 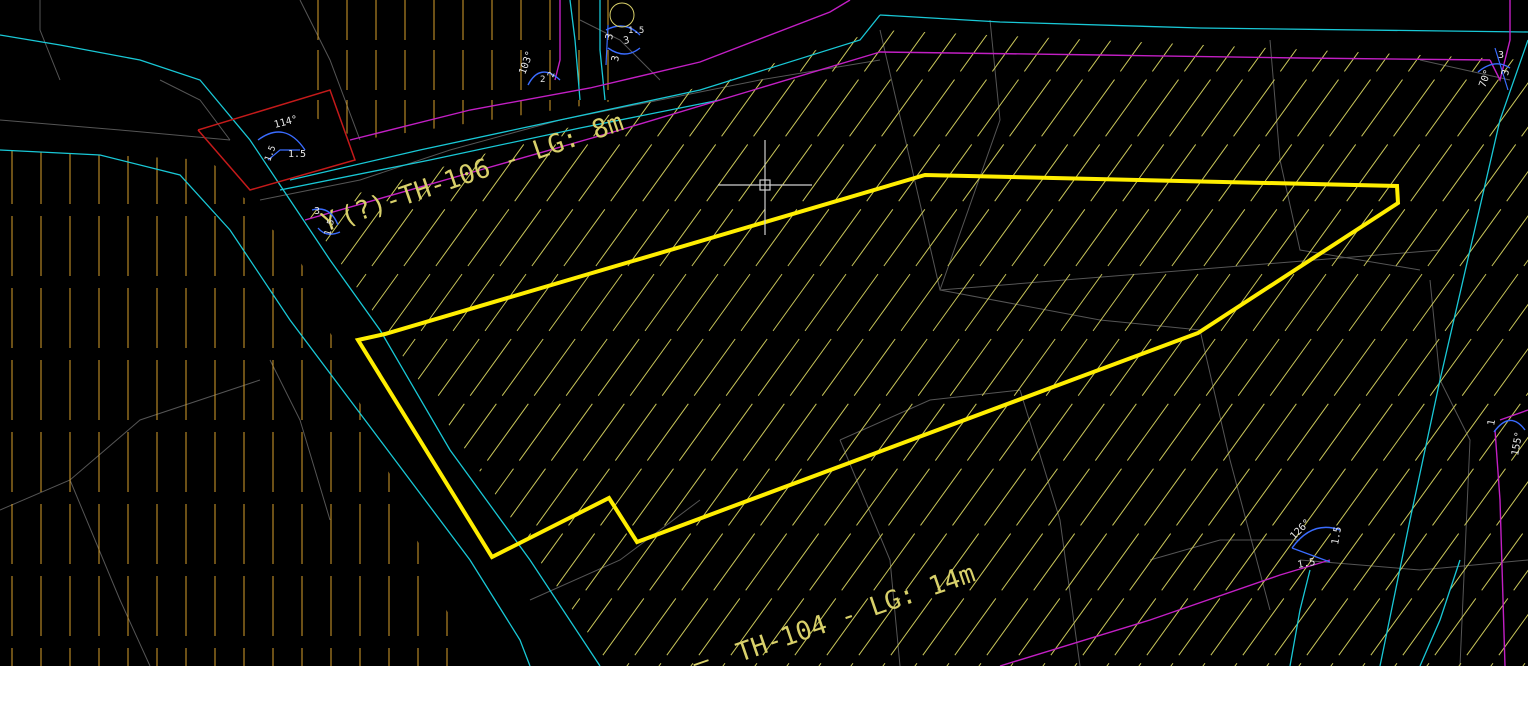 I want to click on dimension-value-3: 3, so click(x=1501, y=55).